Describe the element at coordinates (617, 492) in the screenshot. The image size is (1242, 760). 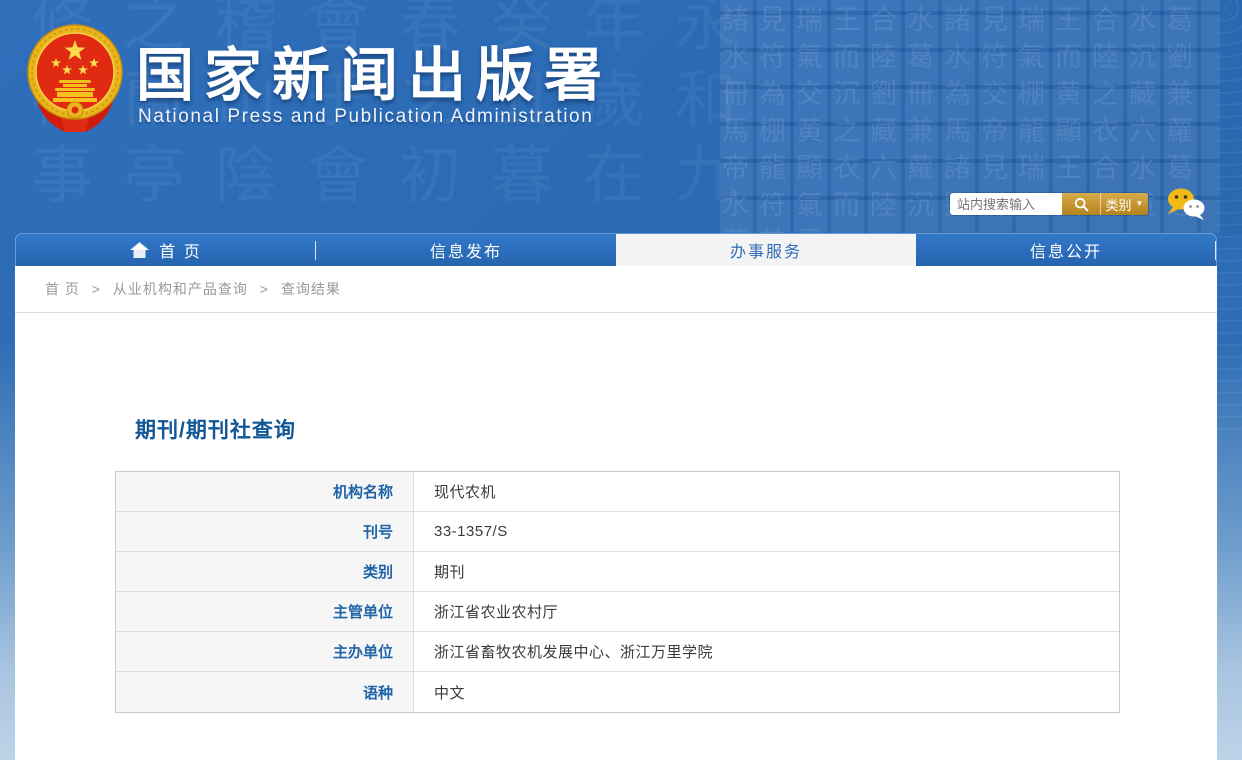
I see `table-row: 机构名称 现代农机` at that location.